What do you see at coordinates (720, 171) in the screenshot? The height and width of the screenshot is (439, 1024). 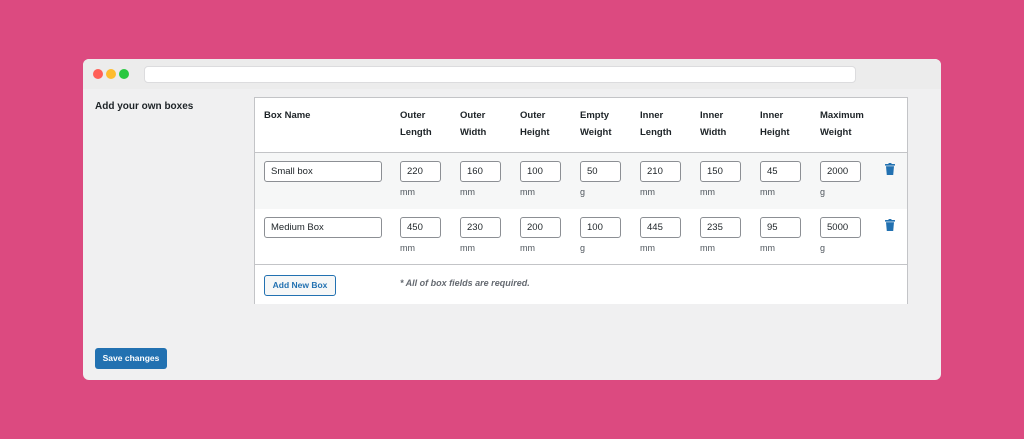 I see `inner-width-input: 150` at bounding box center [720, 171].